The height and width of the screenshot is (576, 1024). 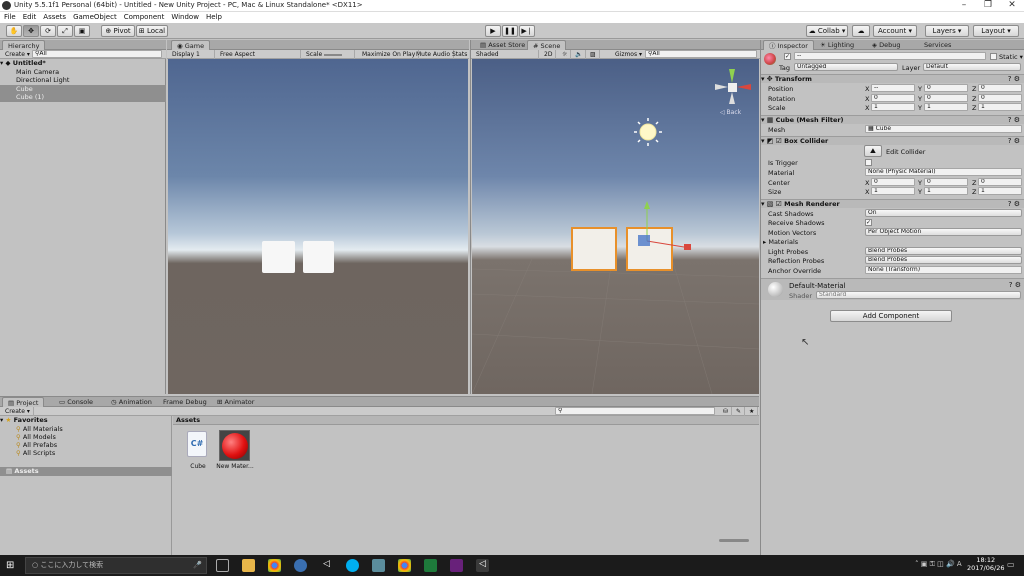 I want to click on size-y-field: 1, so click(x=946, y=191).